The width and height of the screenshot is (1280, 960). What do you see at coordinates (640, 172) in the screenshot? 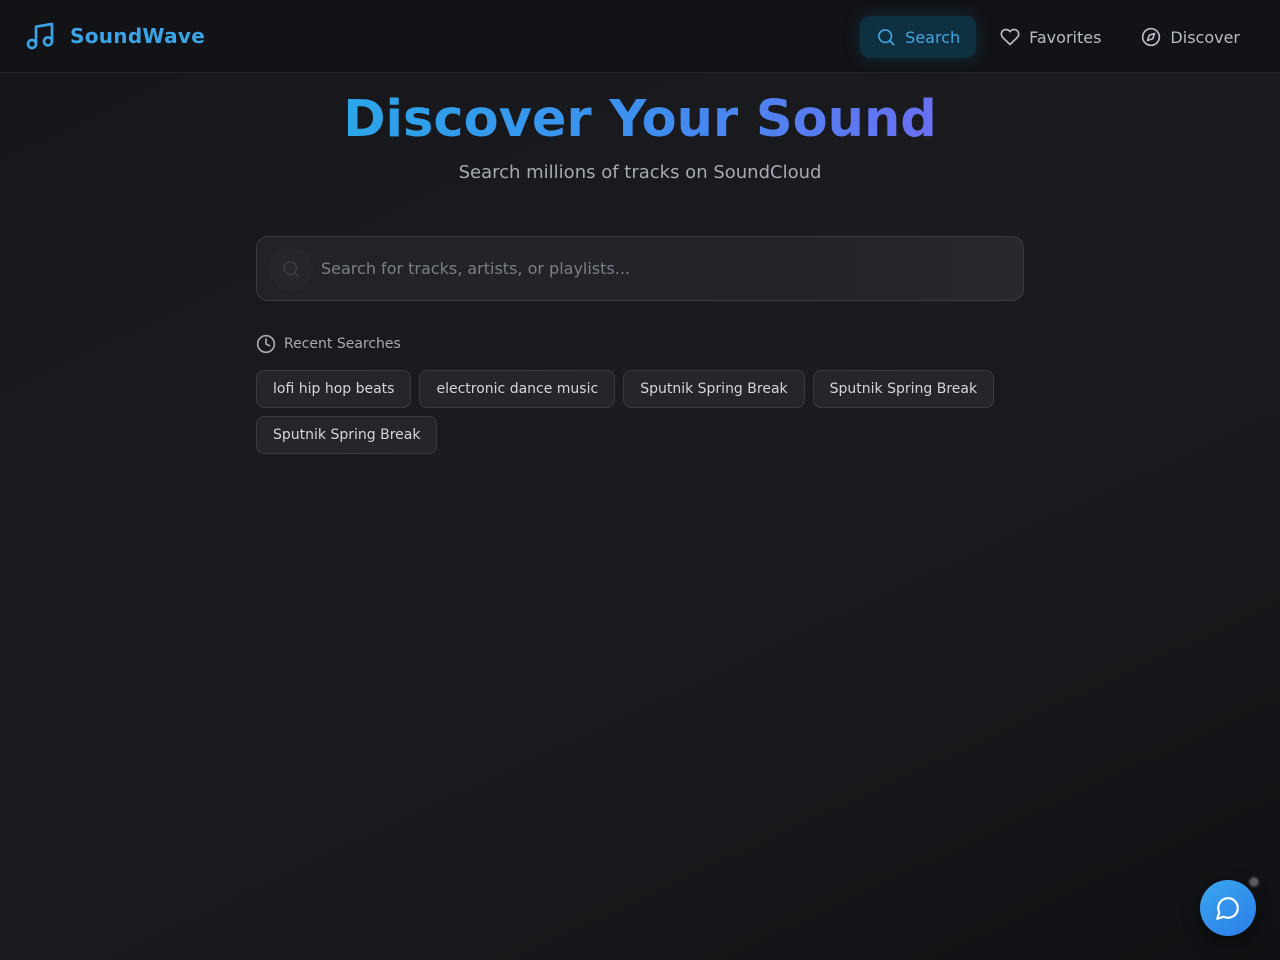
I see `hero-subtitle: Search millions of tracks on SoundCloud` at bounding box center [640, 172].